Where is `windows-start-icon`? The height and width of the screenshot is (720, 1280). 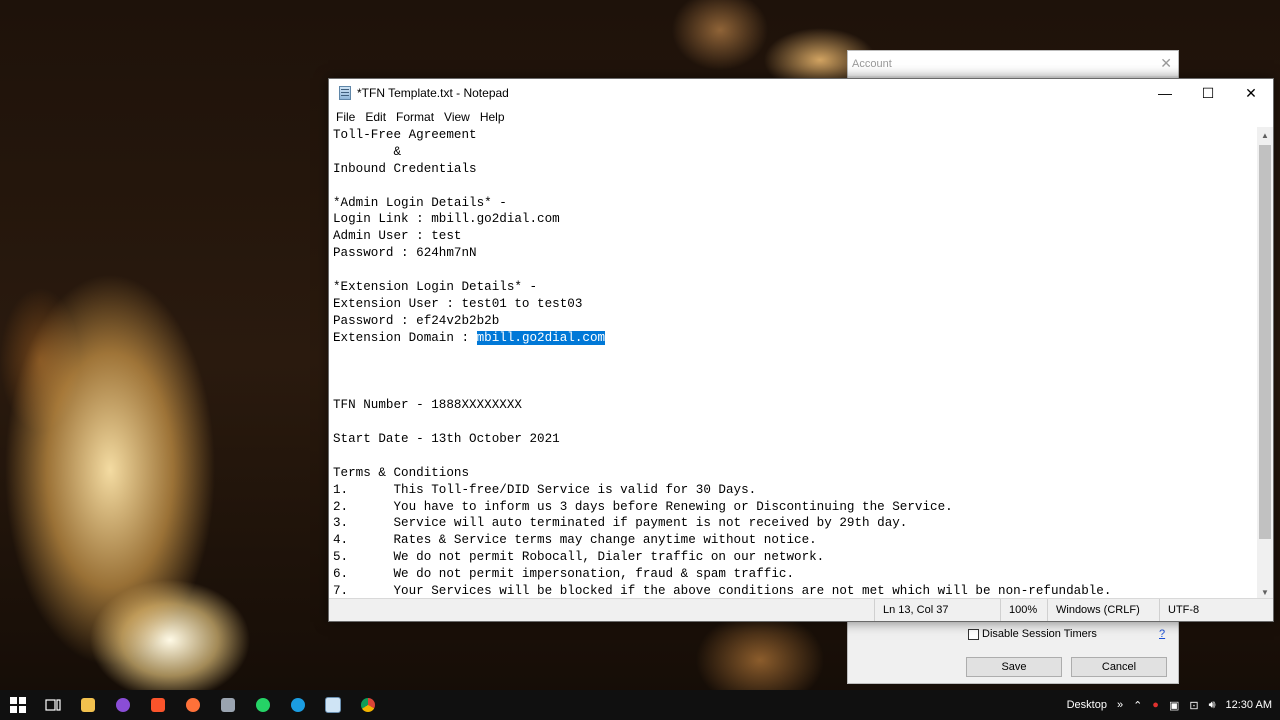 windows-start-icon is located at coordinates (17, 705).